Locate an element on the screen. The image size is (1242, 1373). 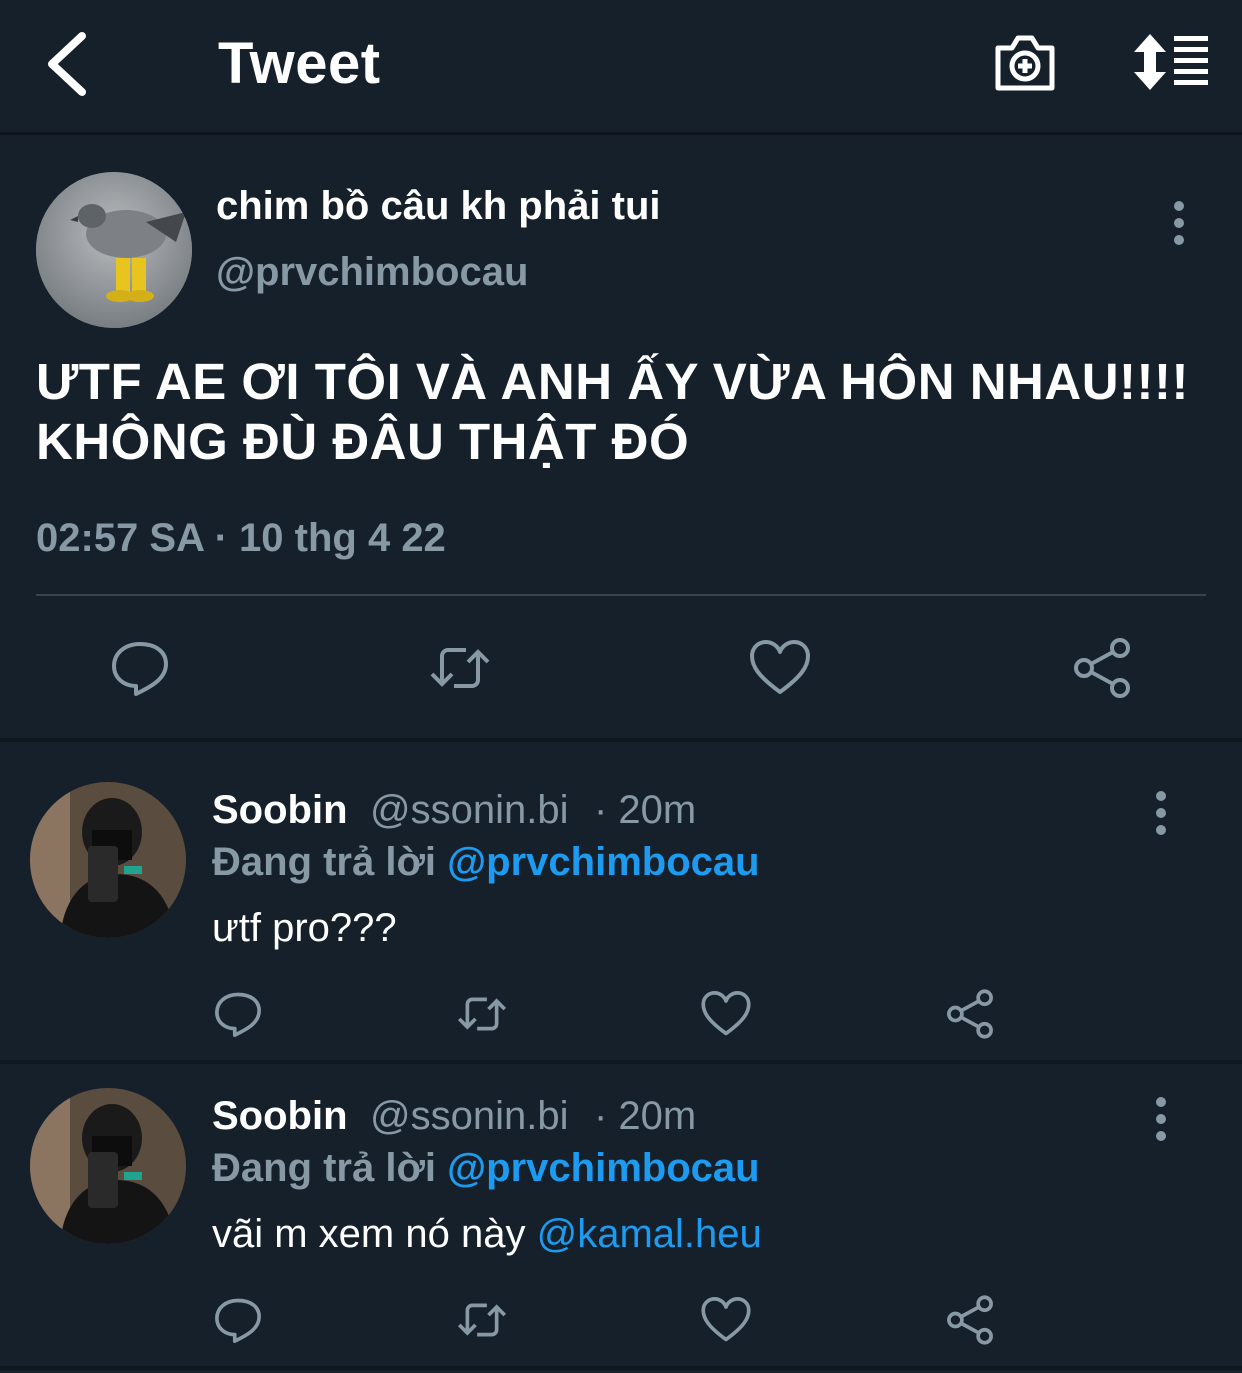
author-handle: @prvchimbocau is located at coordinates (372, 272).